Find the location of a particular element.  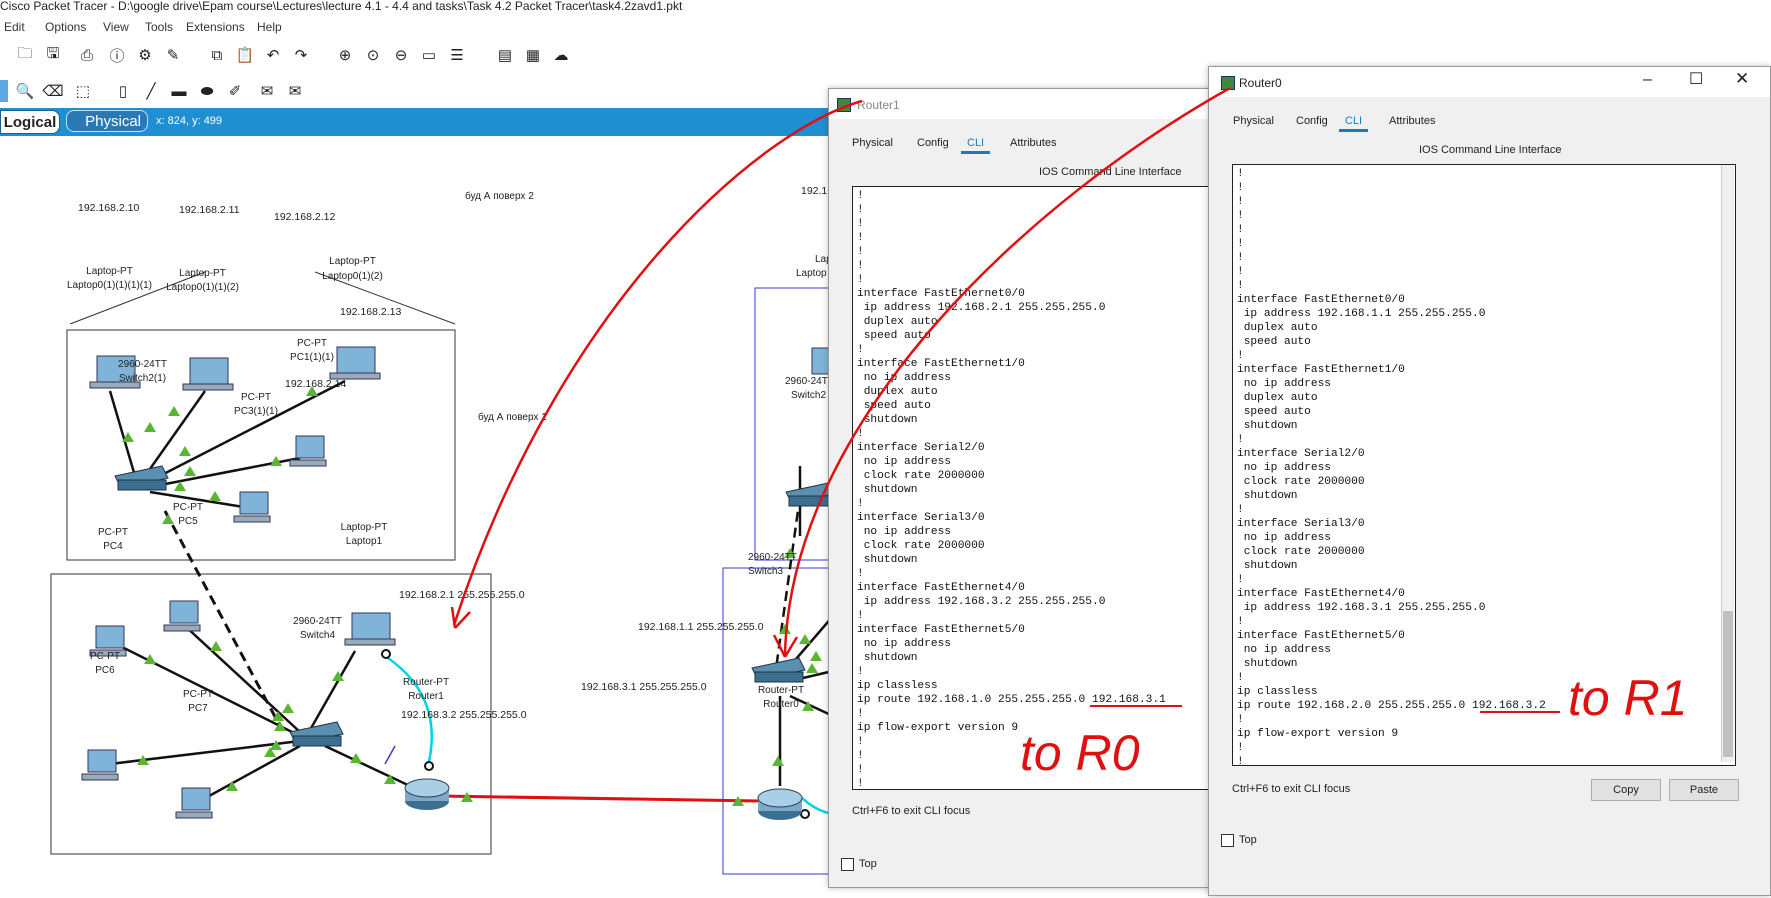

area-right-bottom is located at coordinates (777, 721).